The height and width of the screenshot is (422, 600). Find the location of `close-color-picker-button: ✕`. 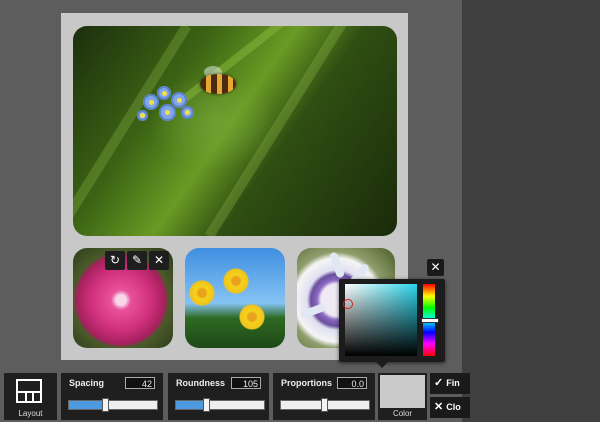

close-color-picker-button: ✕ is located at coordinates (435, 267).